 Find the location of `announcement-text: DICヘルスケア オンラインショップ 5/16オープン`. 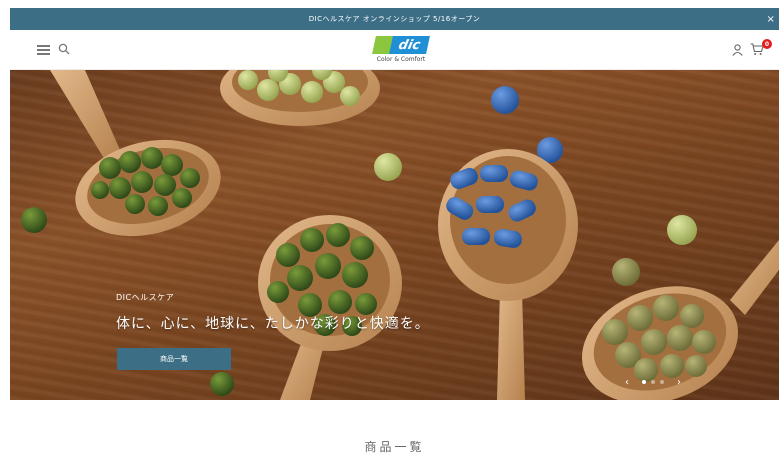

announcement-text: DICヘルスケア オンラインショップ 5/16オープン is located at coordinates (394, 19).